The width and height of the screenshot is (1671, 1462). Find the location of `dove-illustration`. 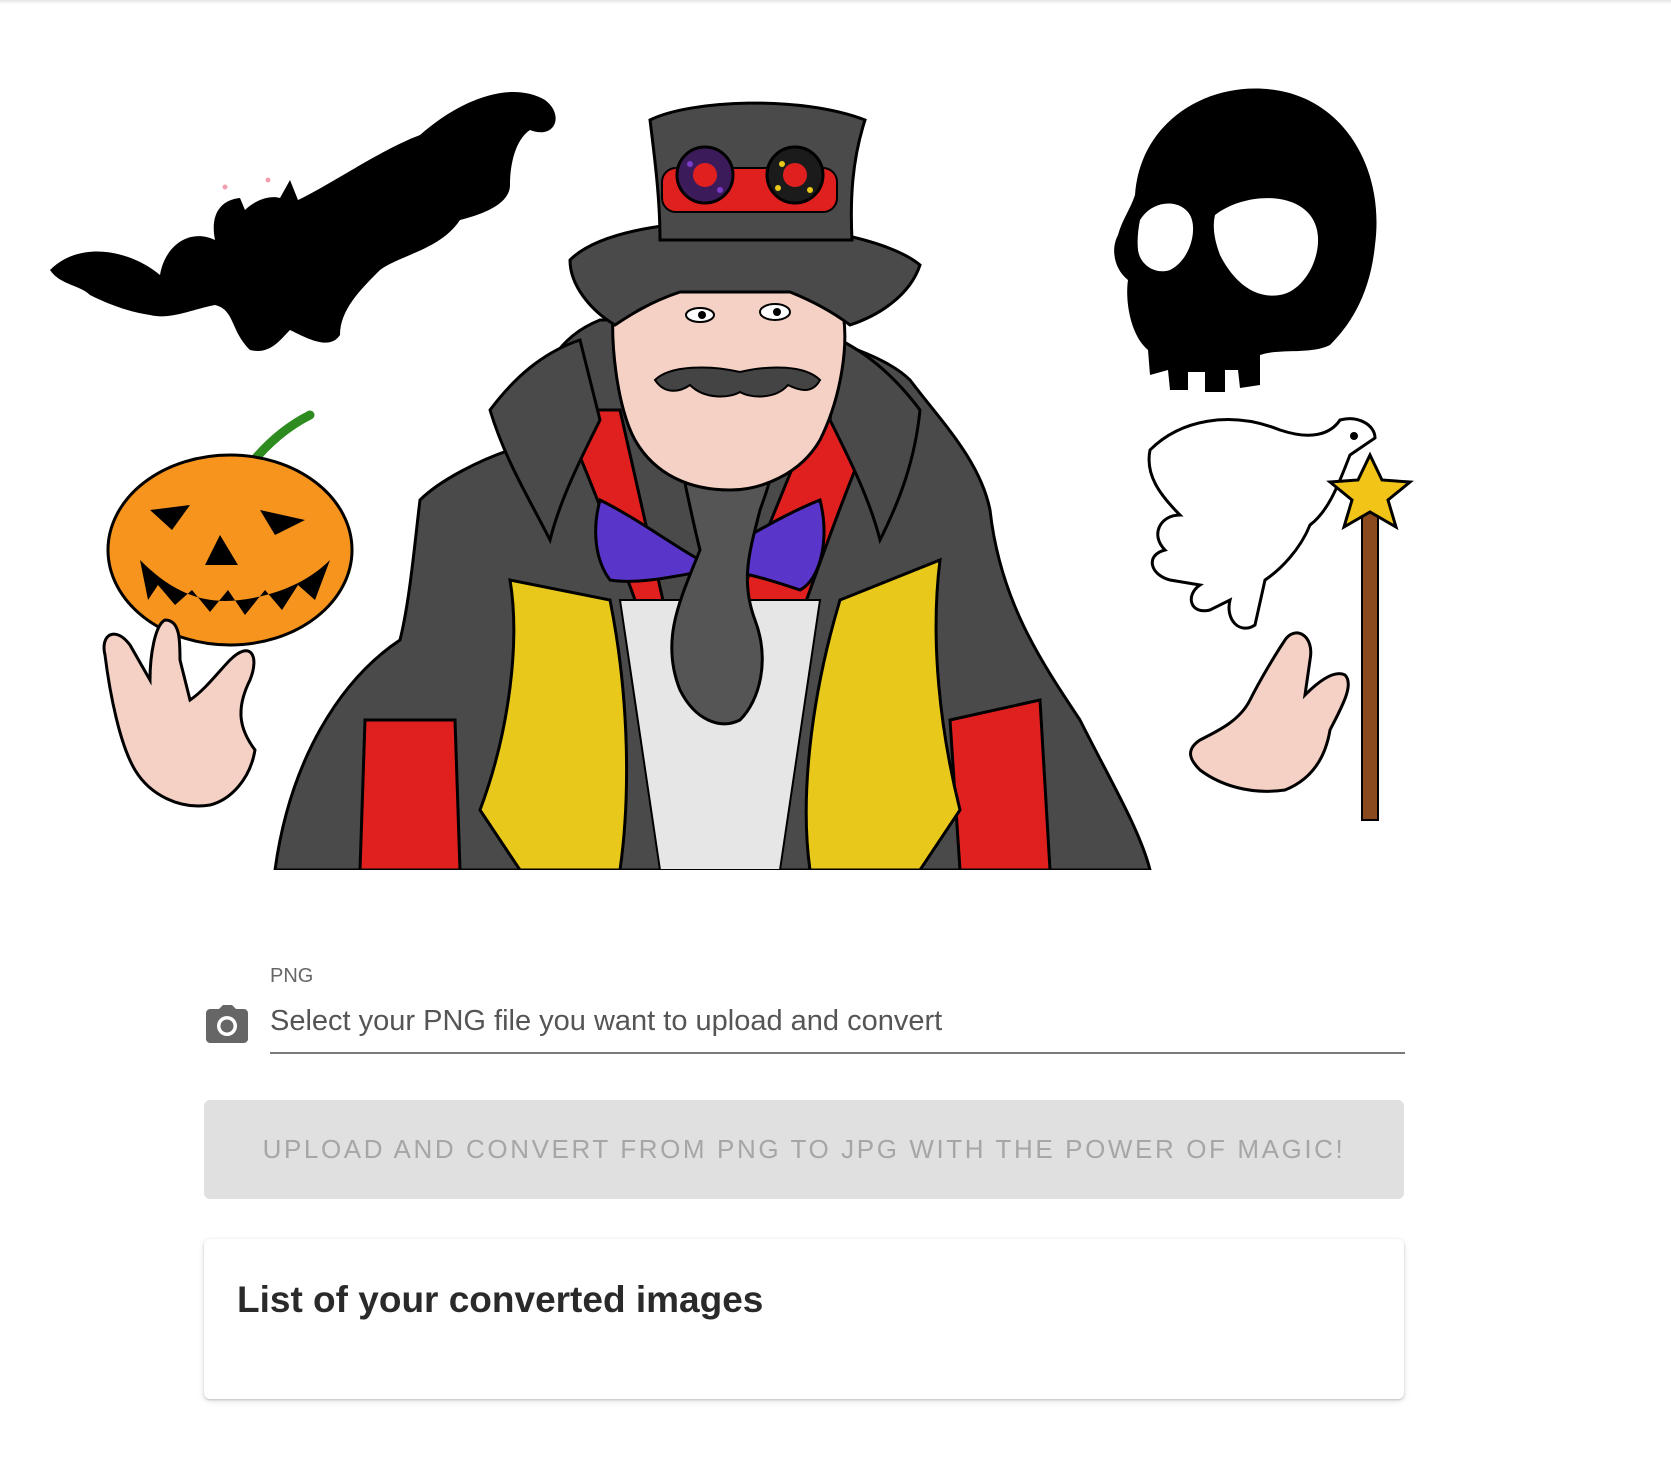

dove-illustration is located at coordinates (1262, 523).